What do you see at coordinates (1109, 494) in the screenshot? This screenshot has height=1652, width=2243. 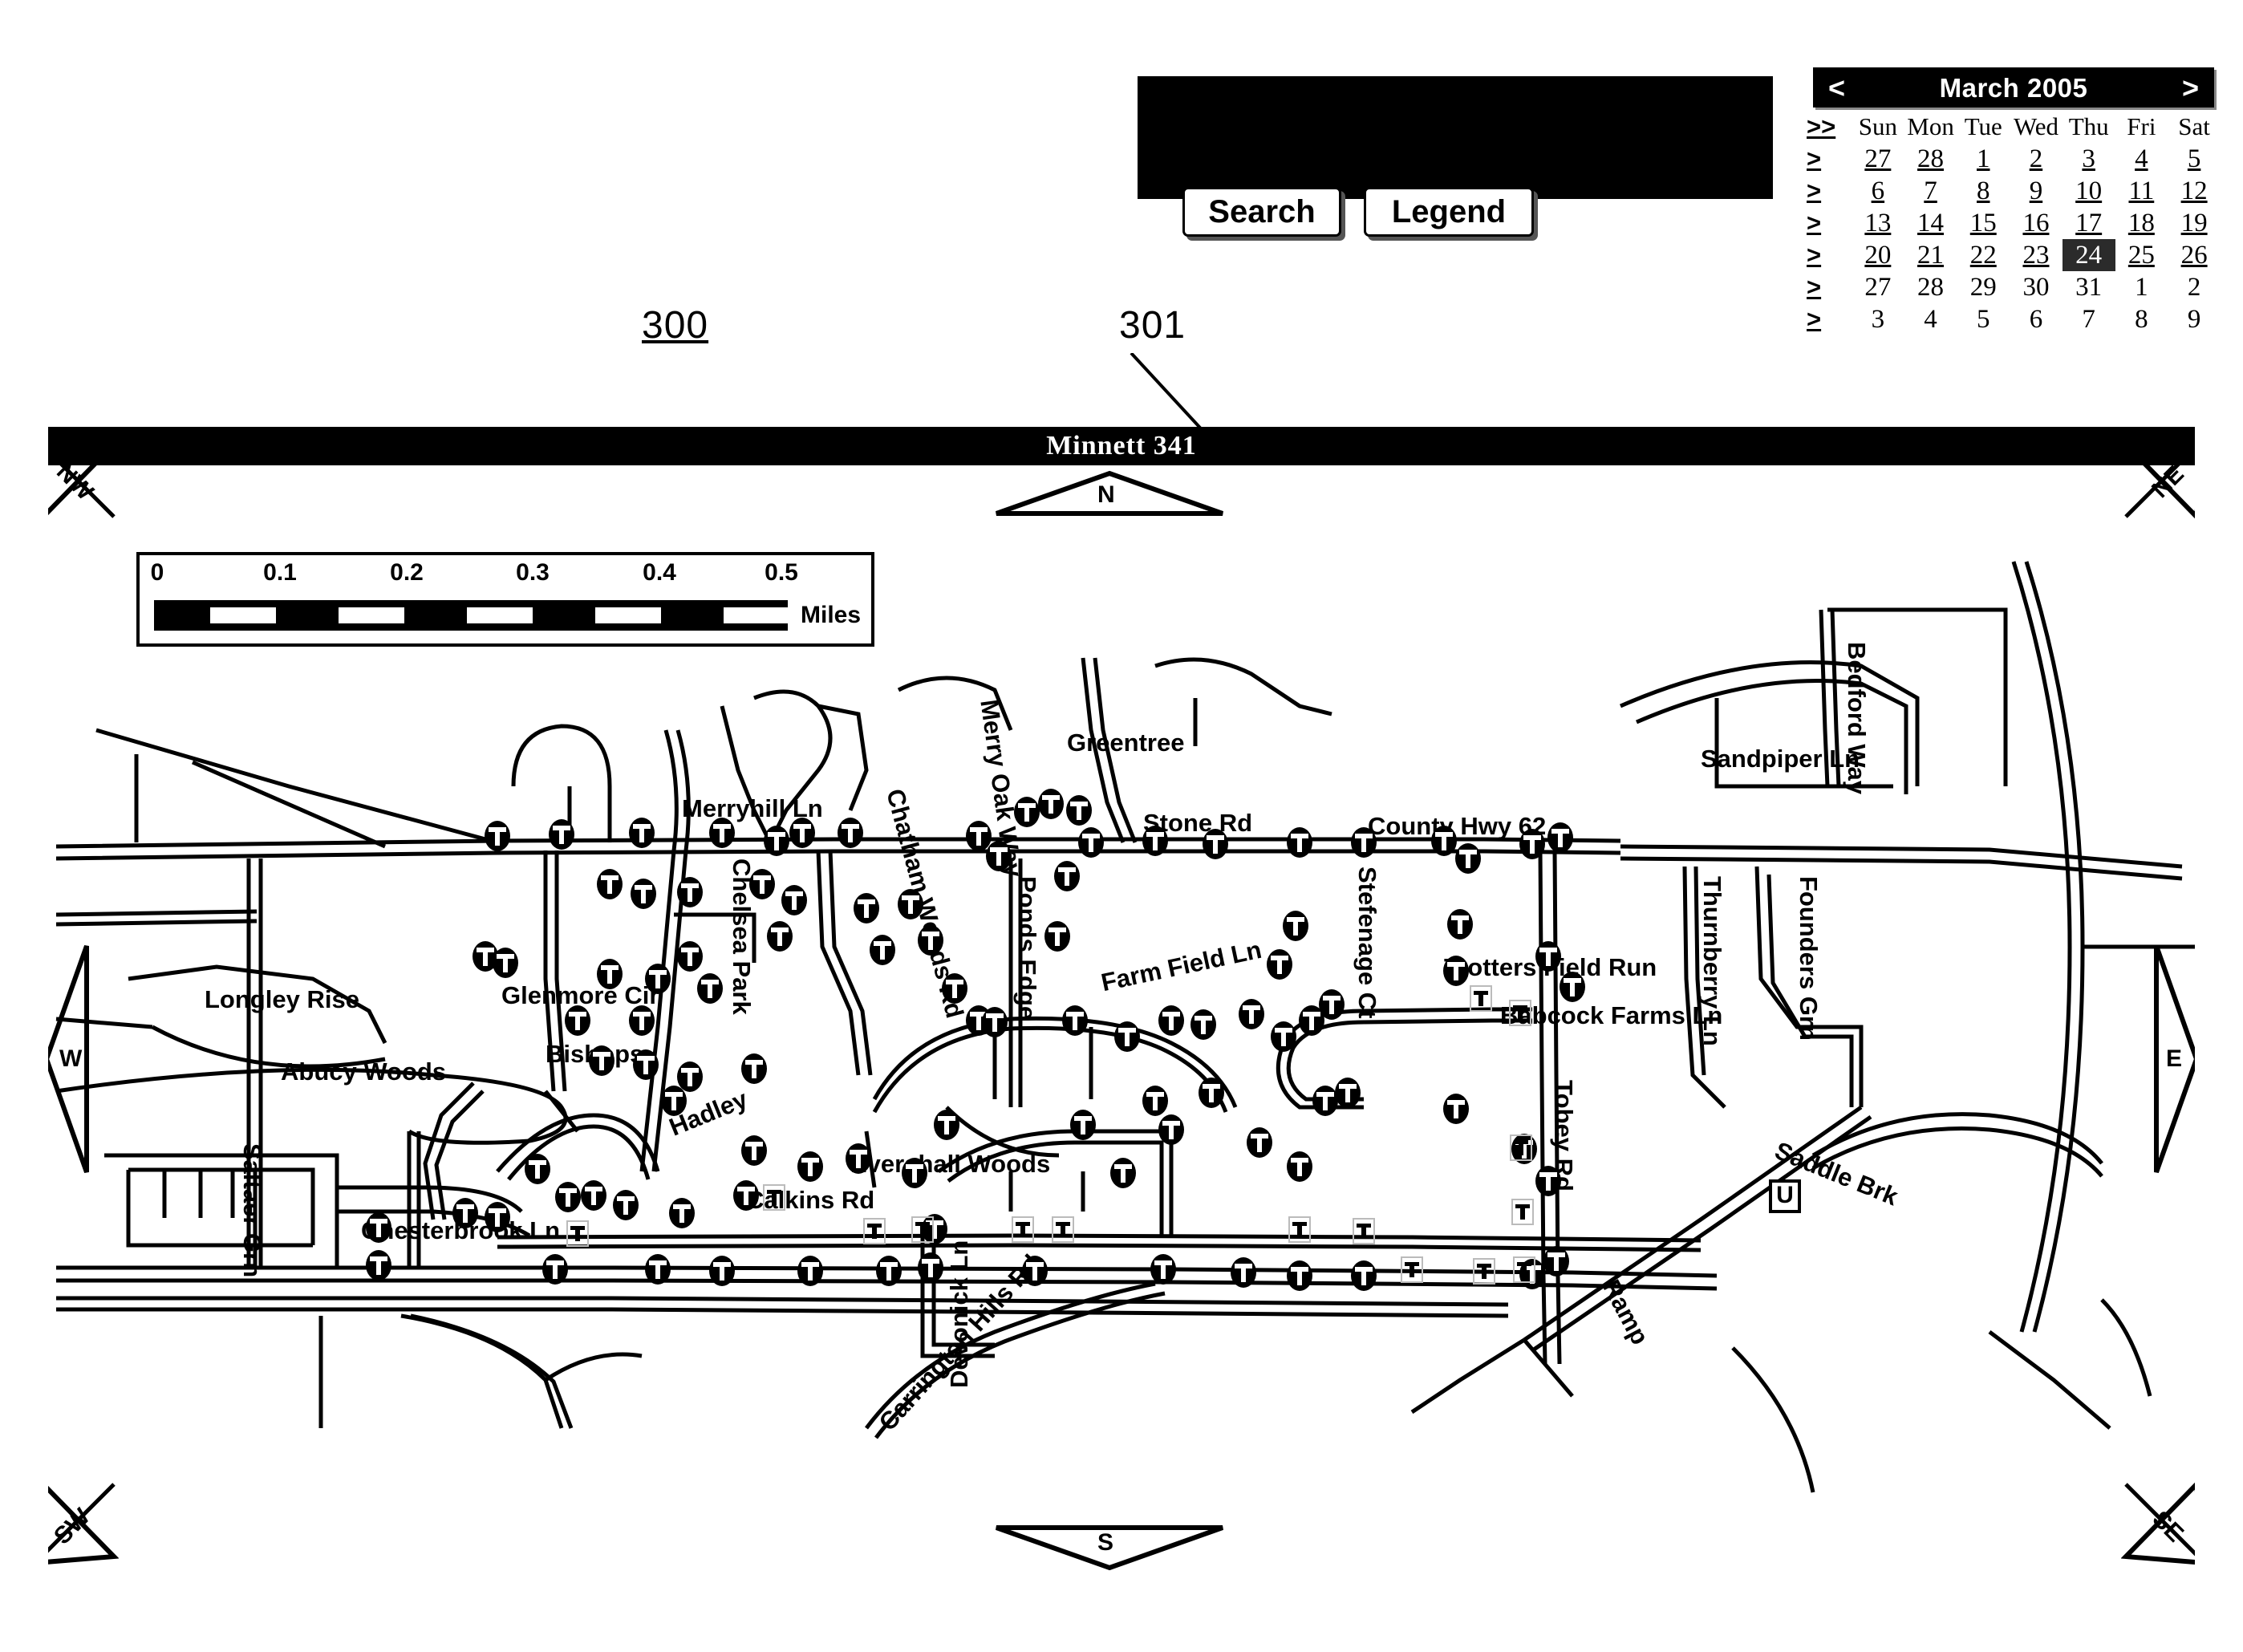 I see `compass-n: N` at bounding box center [1109, 494].